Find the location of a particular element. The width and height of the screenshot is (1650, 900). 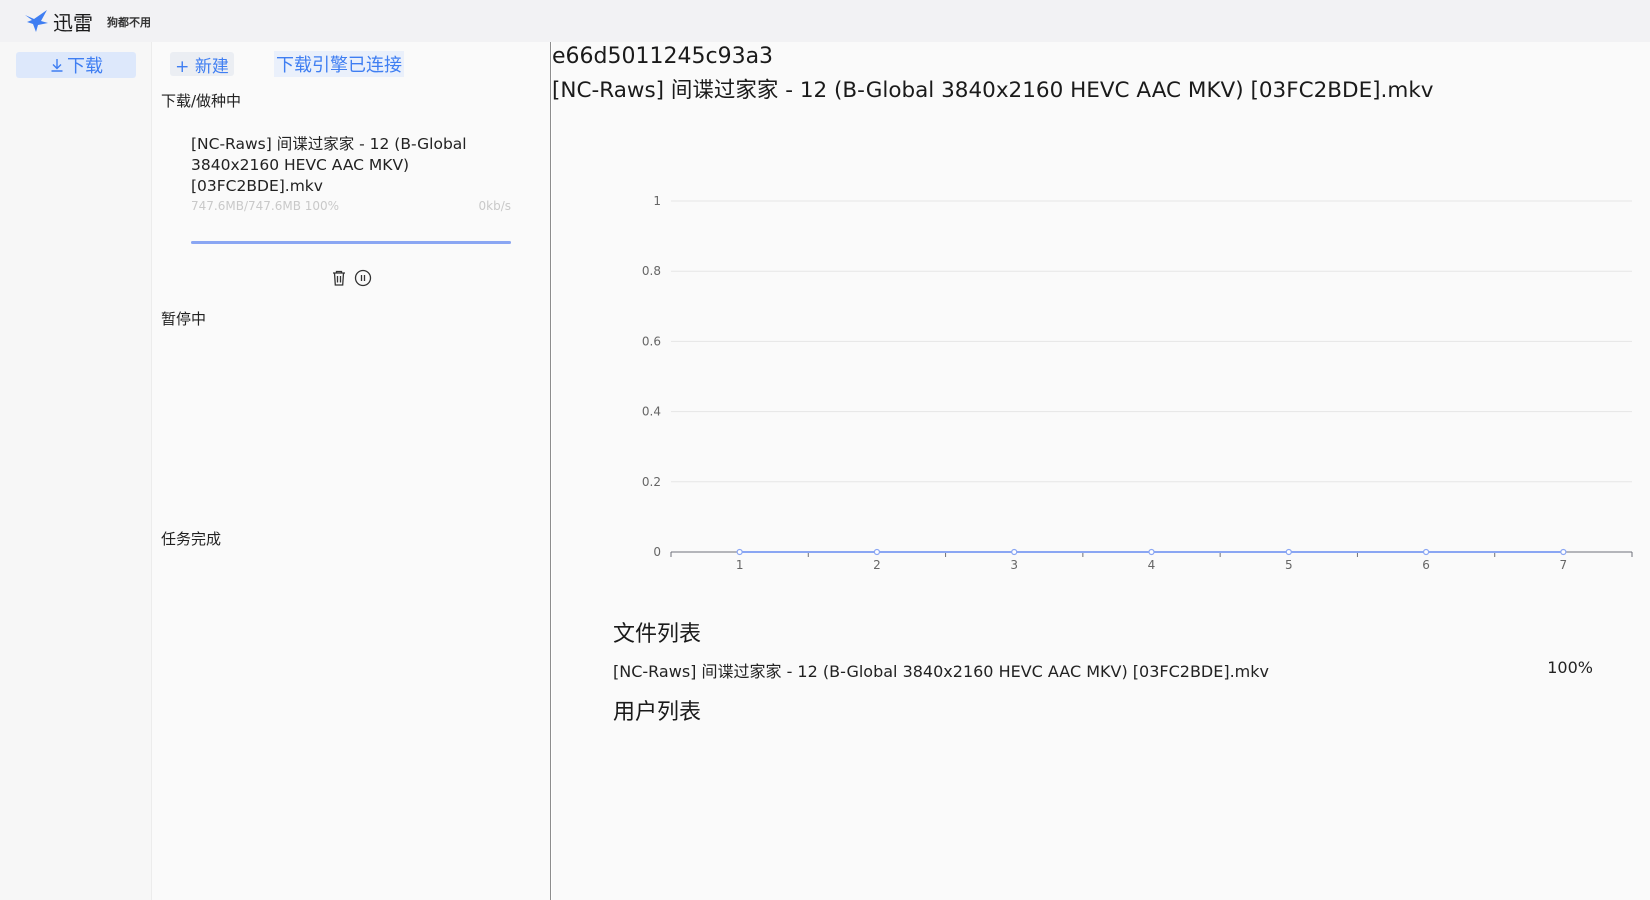

sidebar-item-download: 下载 is located at coordinates (76, 65).